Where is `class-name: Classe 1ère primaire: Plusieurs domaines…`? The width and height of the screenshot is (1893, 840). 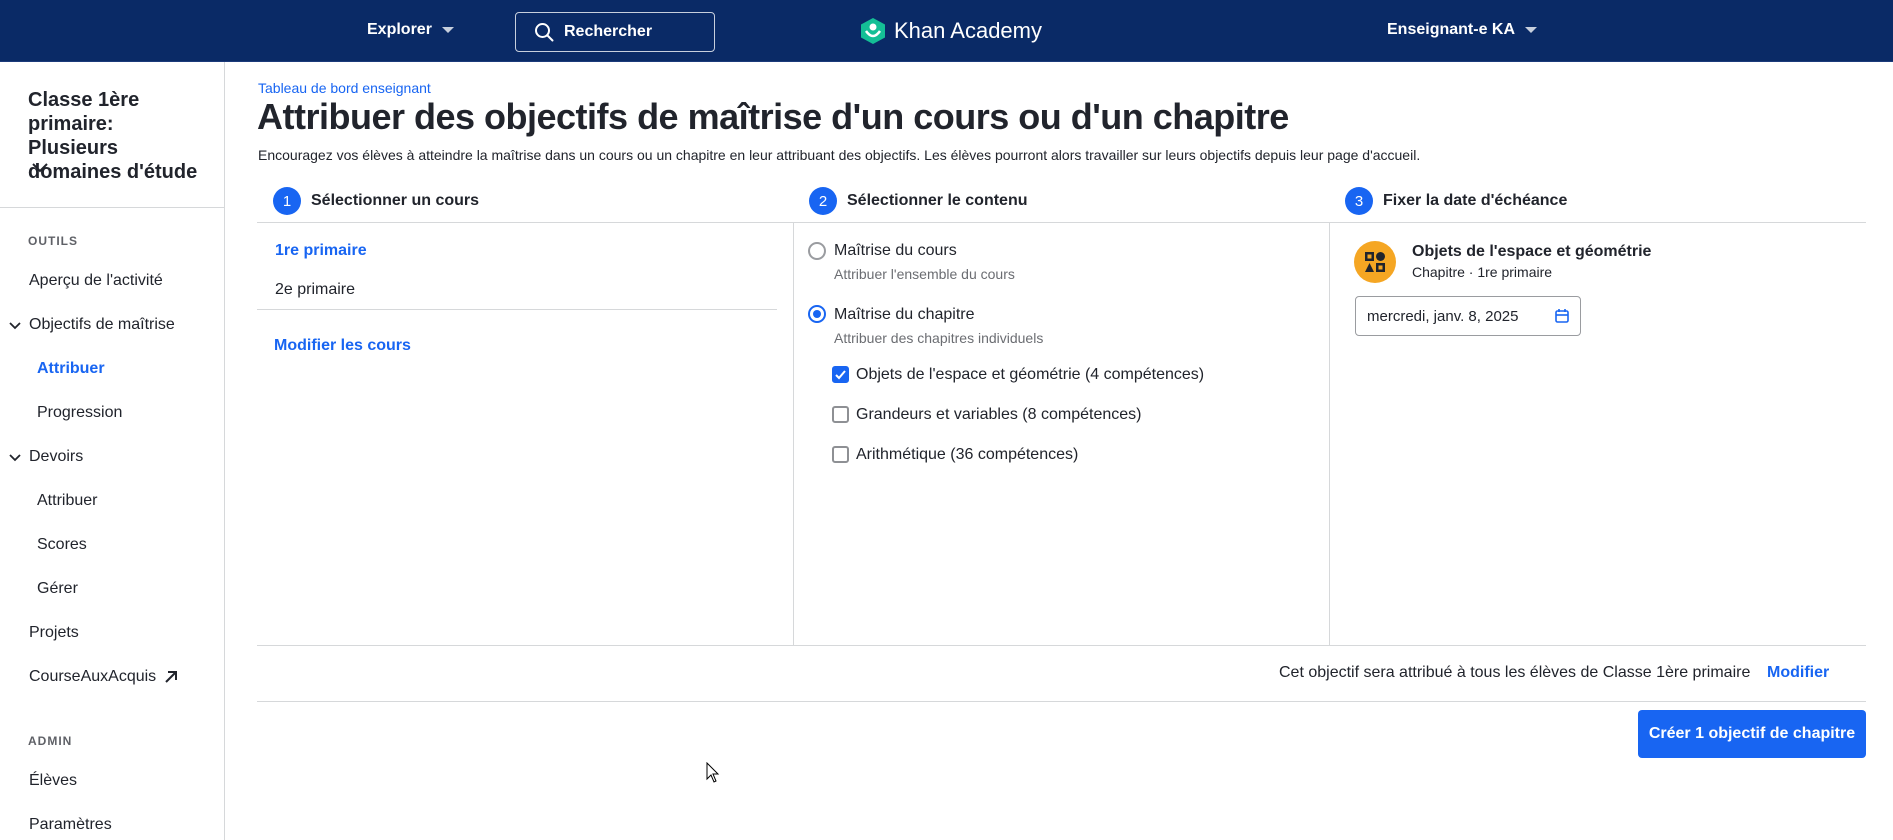 class-name: Classe 1ère primaire: Plusieurs domaines… is located at coordinates (118, 136).